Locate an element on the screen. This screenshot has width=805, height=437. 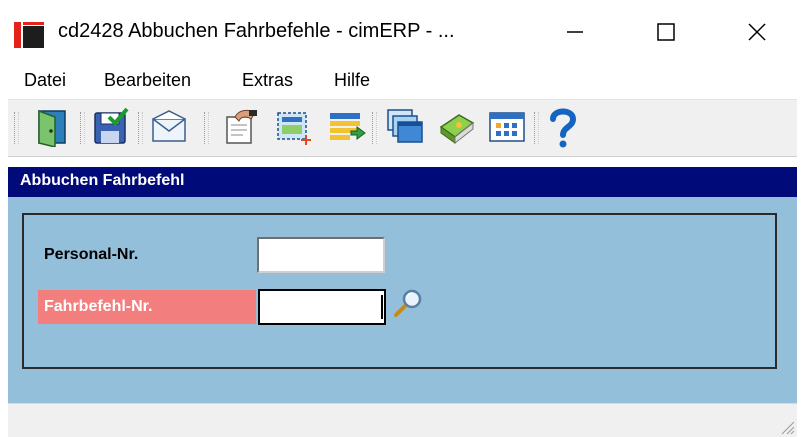
maximize-icon is located at coordinates (666, 32).